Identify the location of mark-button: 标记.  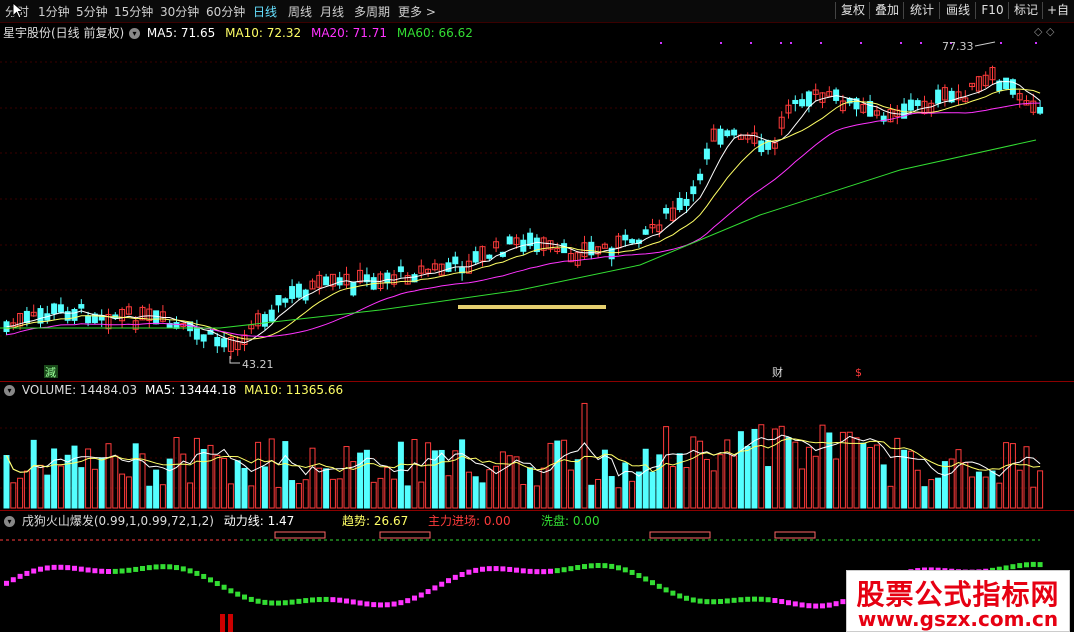
(1025, 10).